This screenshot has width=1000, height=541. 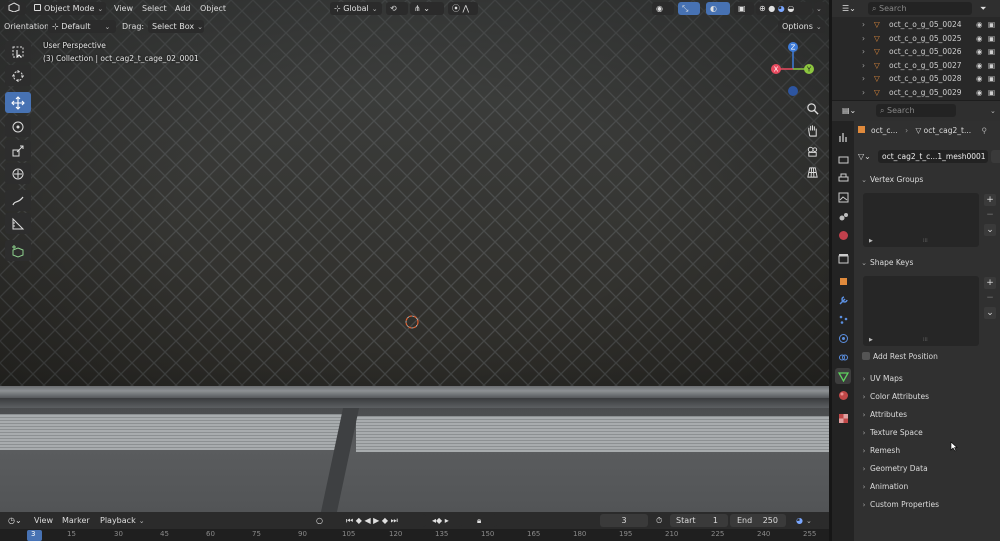 I want to click on tab-particles, so click(x=843, y=319).